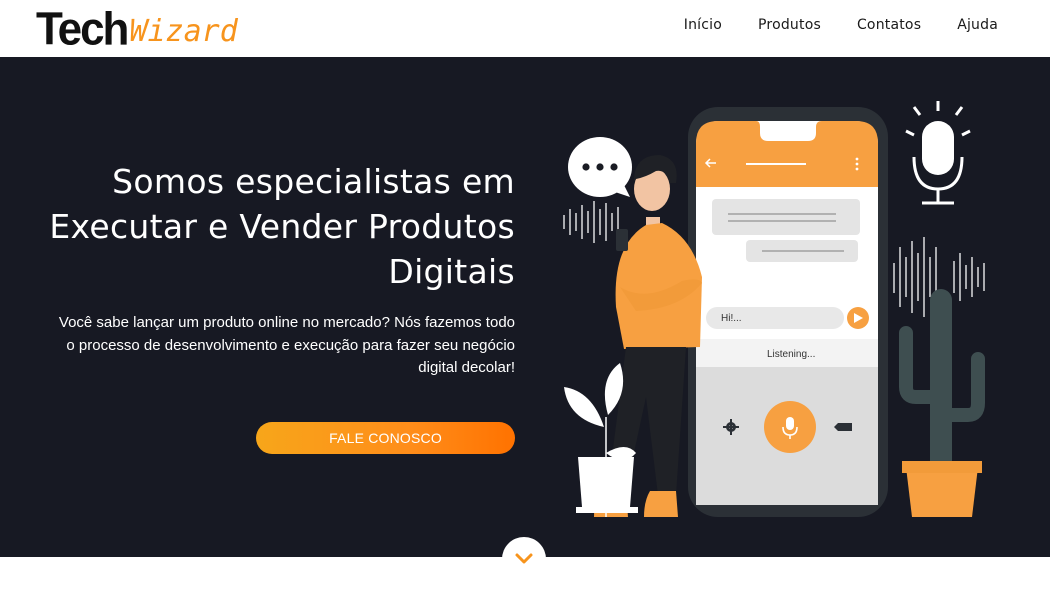 The width and height of the screenshot is (1050, 600). I want to click on logo-part-tech: Tech, so click(82, 29).